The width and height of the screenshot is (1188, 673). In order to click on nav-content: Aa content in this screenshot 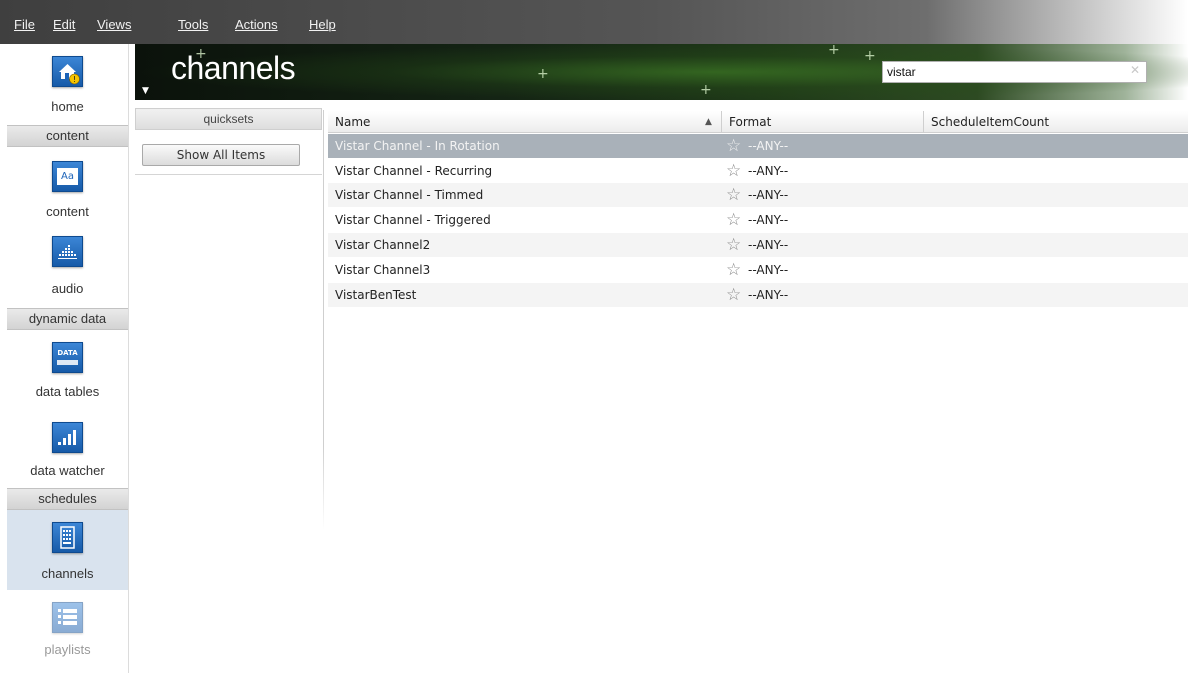, I will do `click(67, 184)`.